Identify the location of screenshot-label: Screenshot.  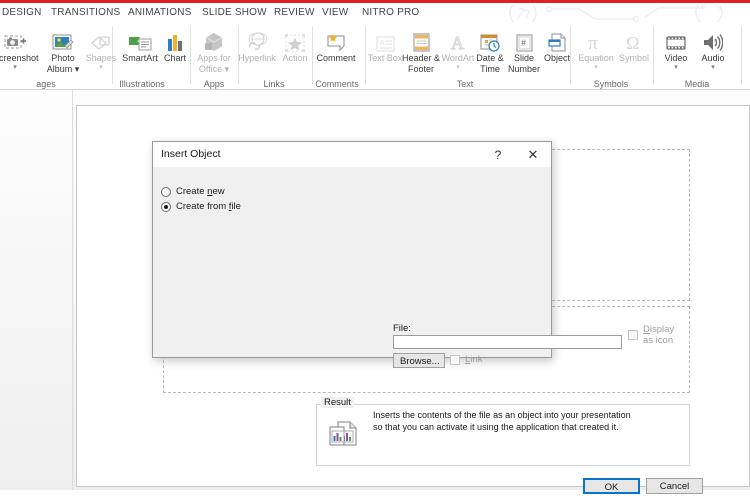
(19, 58).